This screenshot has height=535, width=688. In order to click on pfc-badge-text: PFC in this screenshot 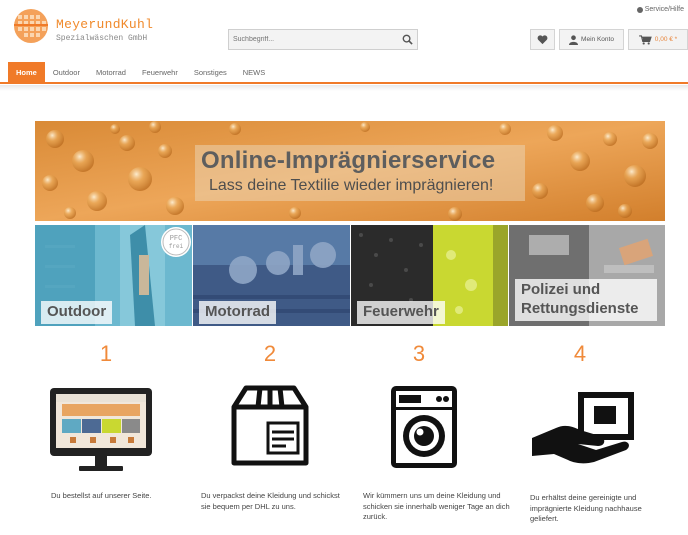, I will do `click(176, 239)`.